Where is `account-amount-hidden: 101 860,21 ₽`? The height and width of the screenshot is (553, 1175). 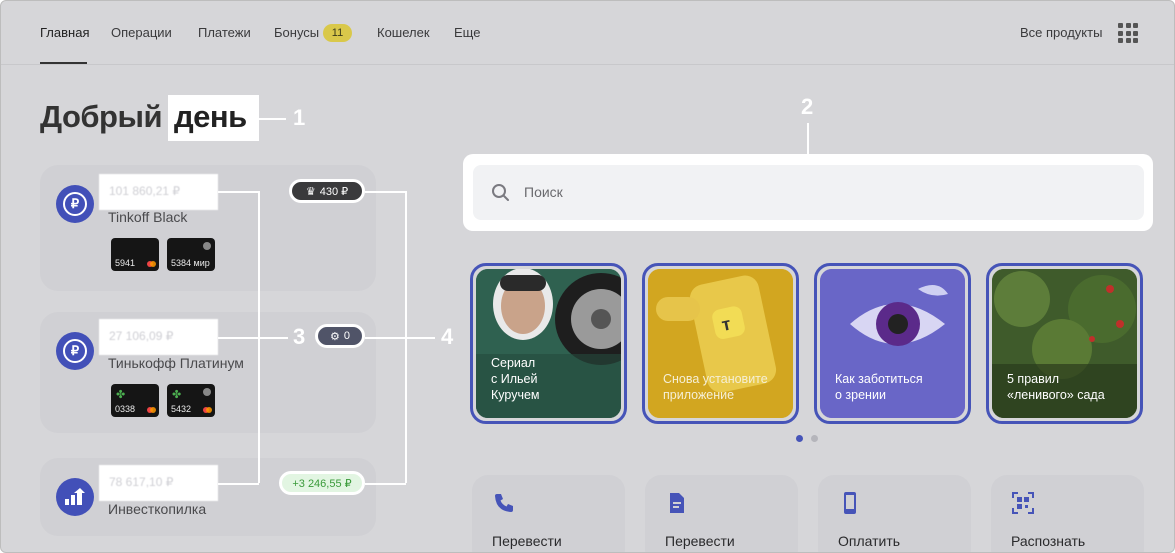 account-amount-hidden: 101 860,21 ₽ is located at coordinates (158, 192).